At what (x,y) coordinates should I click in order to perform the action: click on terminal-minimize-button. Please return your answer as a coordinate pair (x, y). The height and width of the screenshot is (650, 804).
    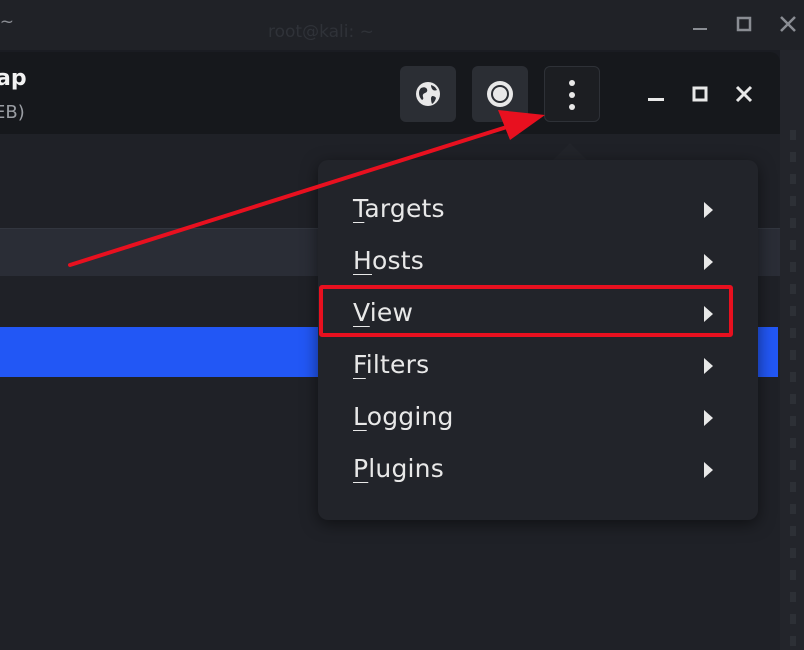
    Looking at the image, I should click on (700, 24).